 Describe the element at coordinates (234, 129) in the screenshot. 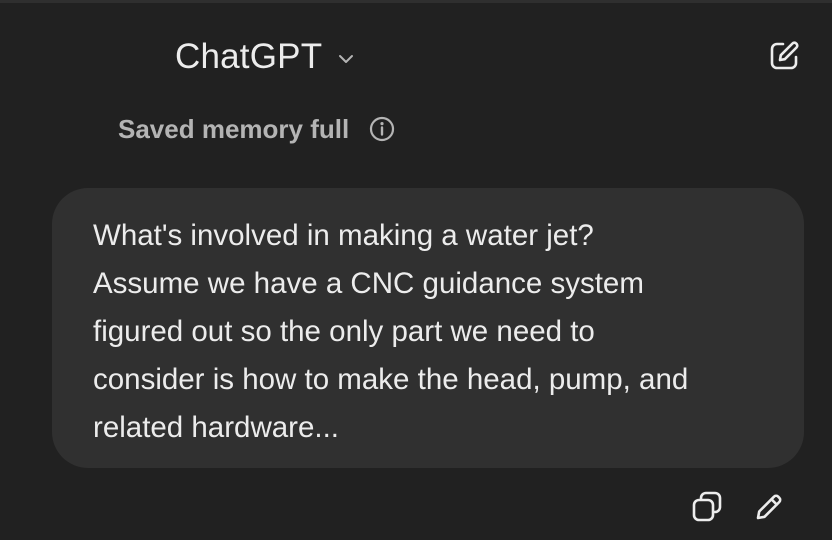

I see `memory-status-text: Saved memory full` at that location.